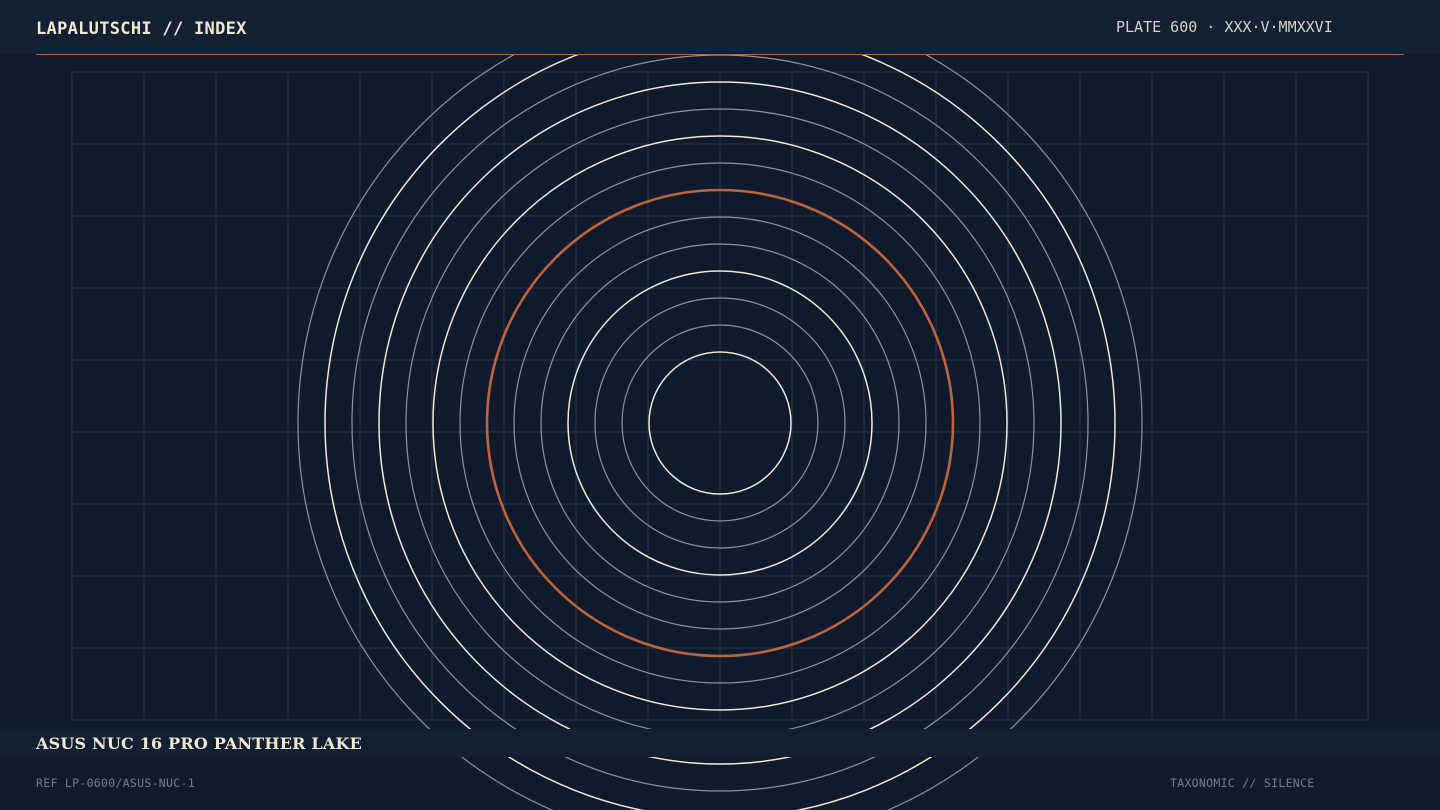 This screenshot has width=1440, height=810. Describe the element at coordinates (115, 783) in the screenshot. I see `reference-code: REF LP-0600/ASUS-NUC-1` at that location.